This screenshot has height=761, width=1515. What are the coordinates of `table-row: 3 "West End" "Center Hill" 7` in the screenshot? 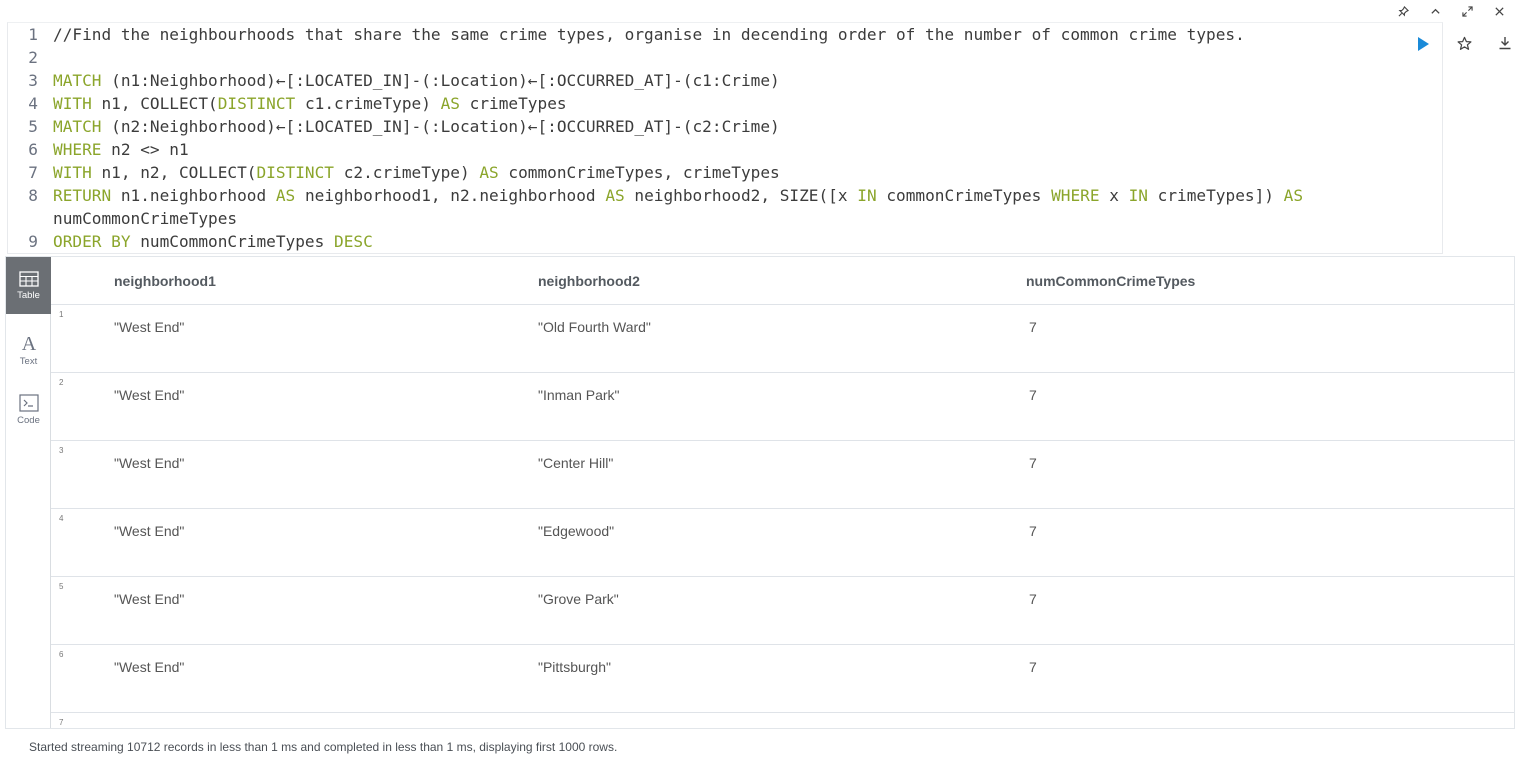 It's located at (782, 475).